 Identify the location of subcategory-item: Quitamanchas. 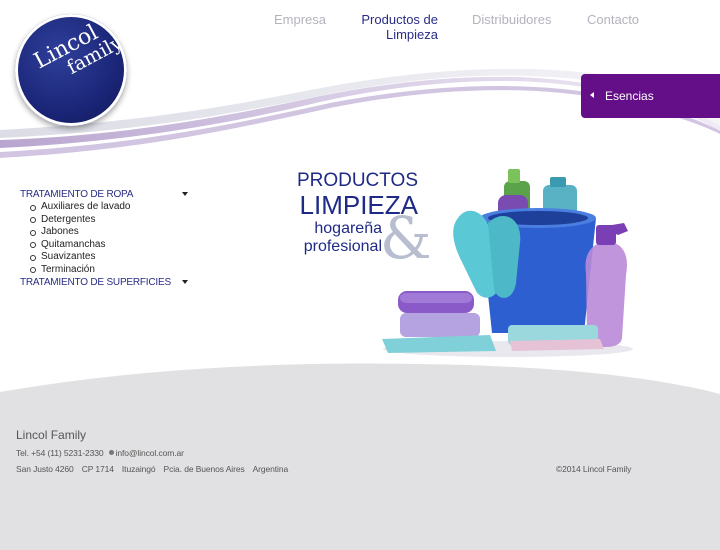
(120, 245).